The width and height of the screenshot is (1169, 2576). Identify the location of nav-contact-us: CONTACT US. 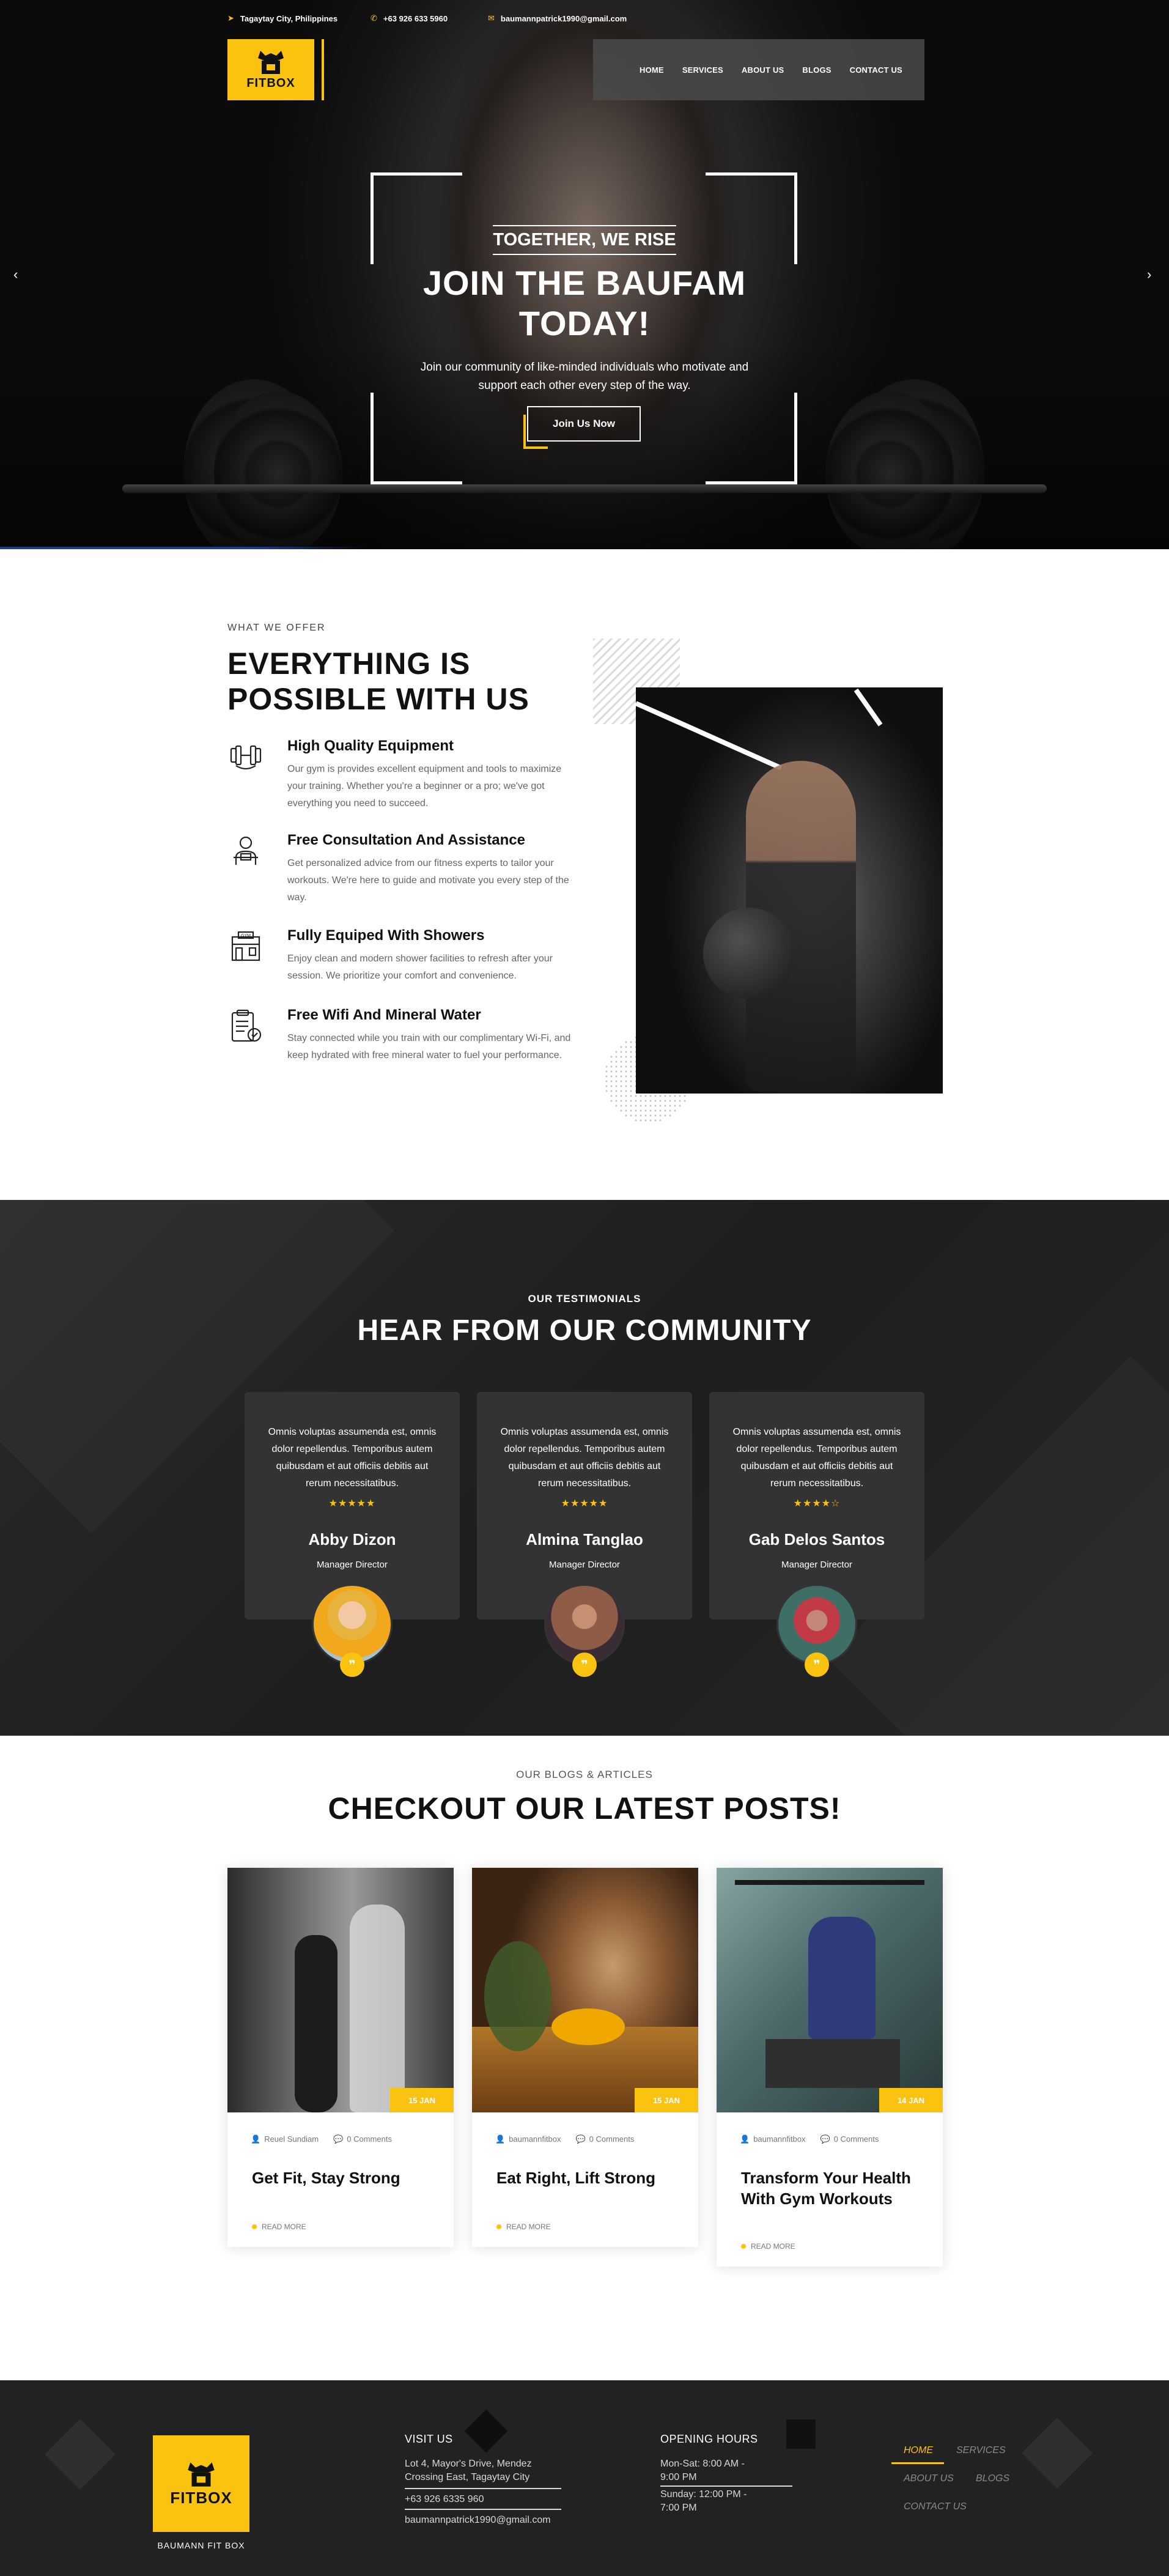
(876, 70).